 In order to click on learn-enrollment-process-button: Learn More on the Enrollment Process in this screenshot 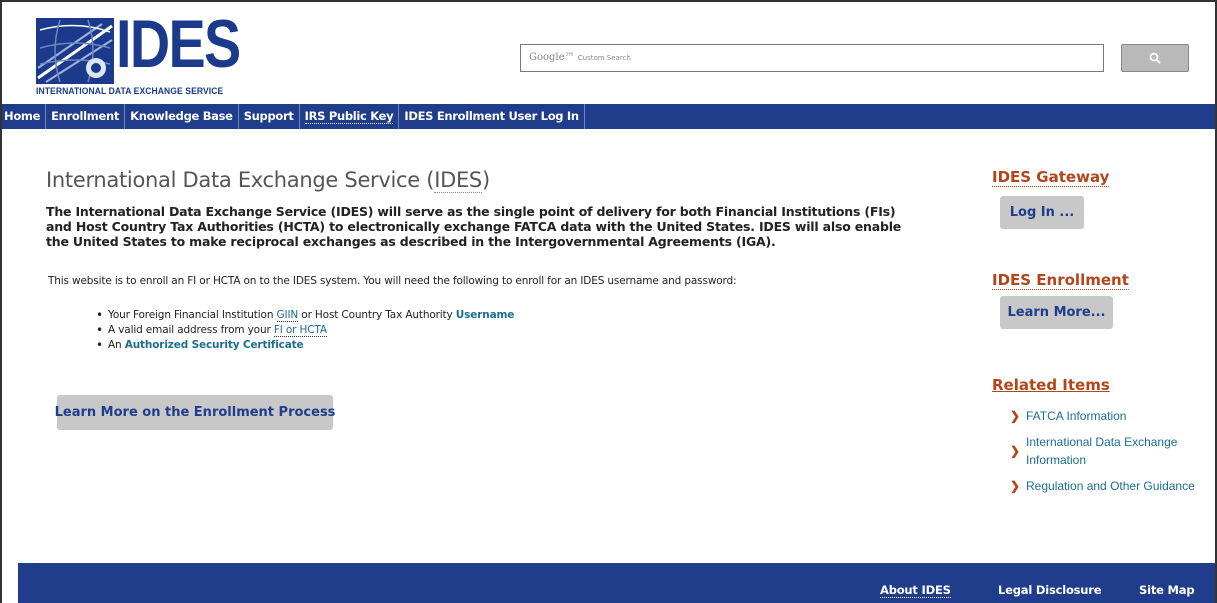, I will do `click(195, 412)`.